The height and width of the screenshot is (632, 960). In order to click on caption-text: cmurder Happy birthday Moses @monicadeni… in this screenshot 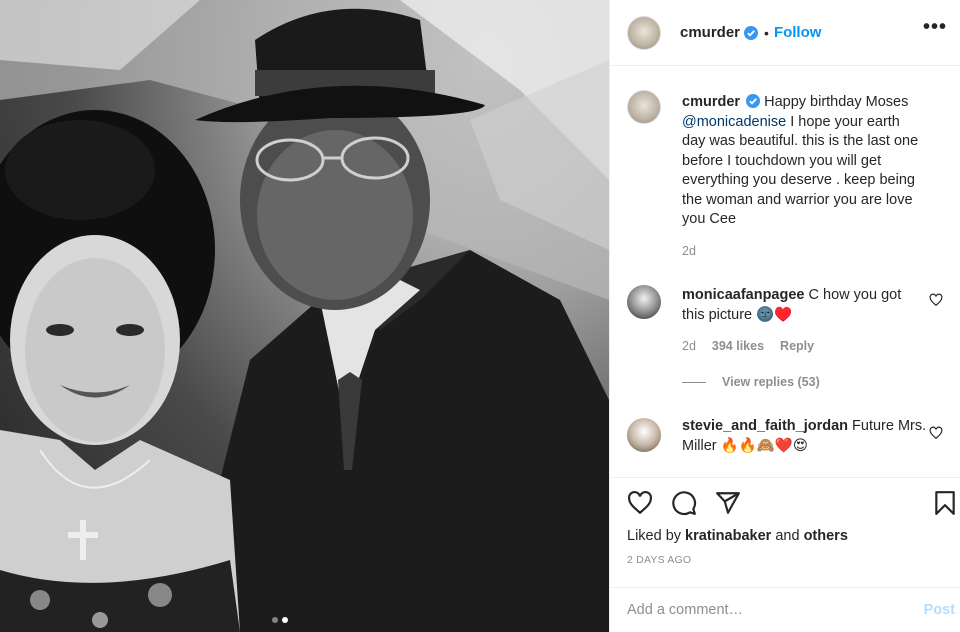, I will do `click(804, 161)`.